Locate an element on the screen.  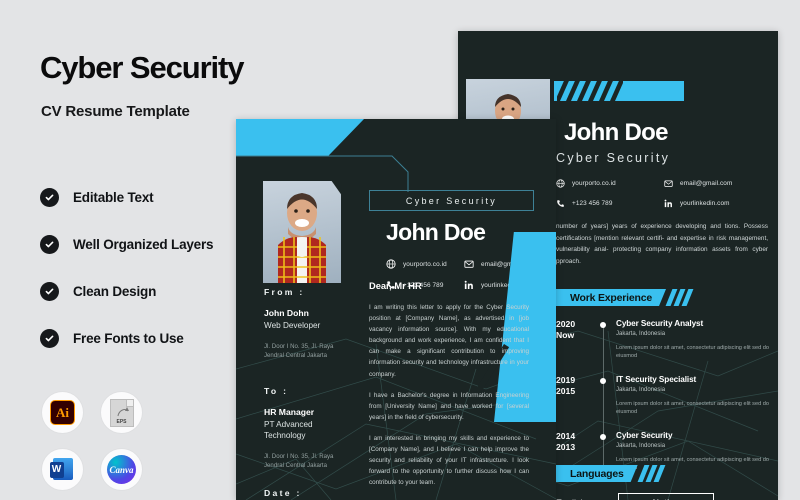
illustrator-icon: Ai is located at coordinates (62, 412).